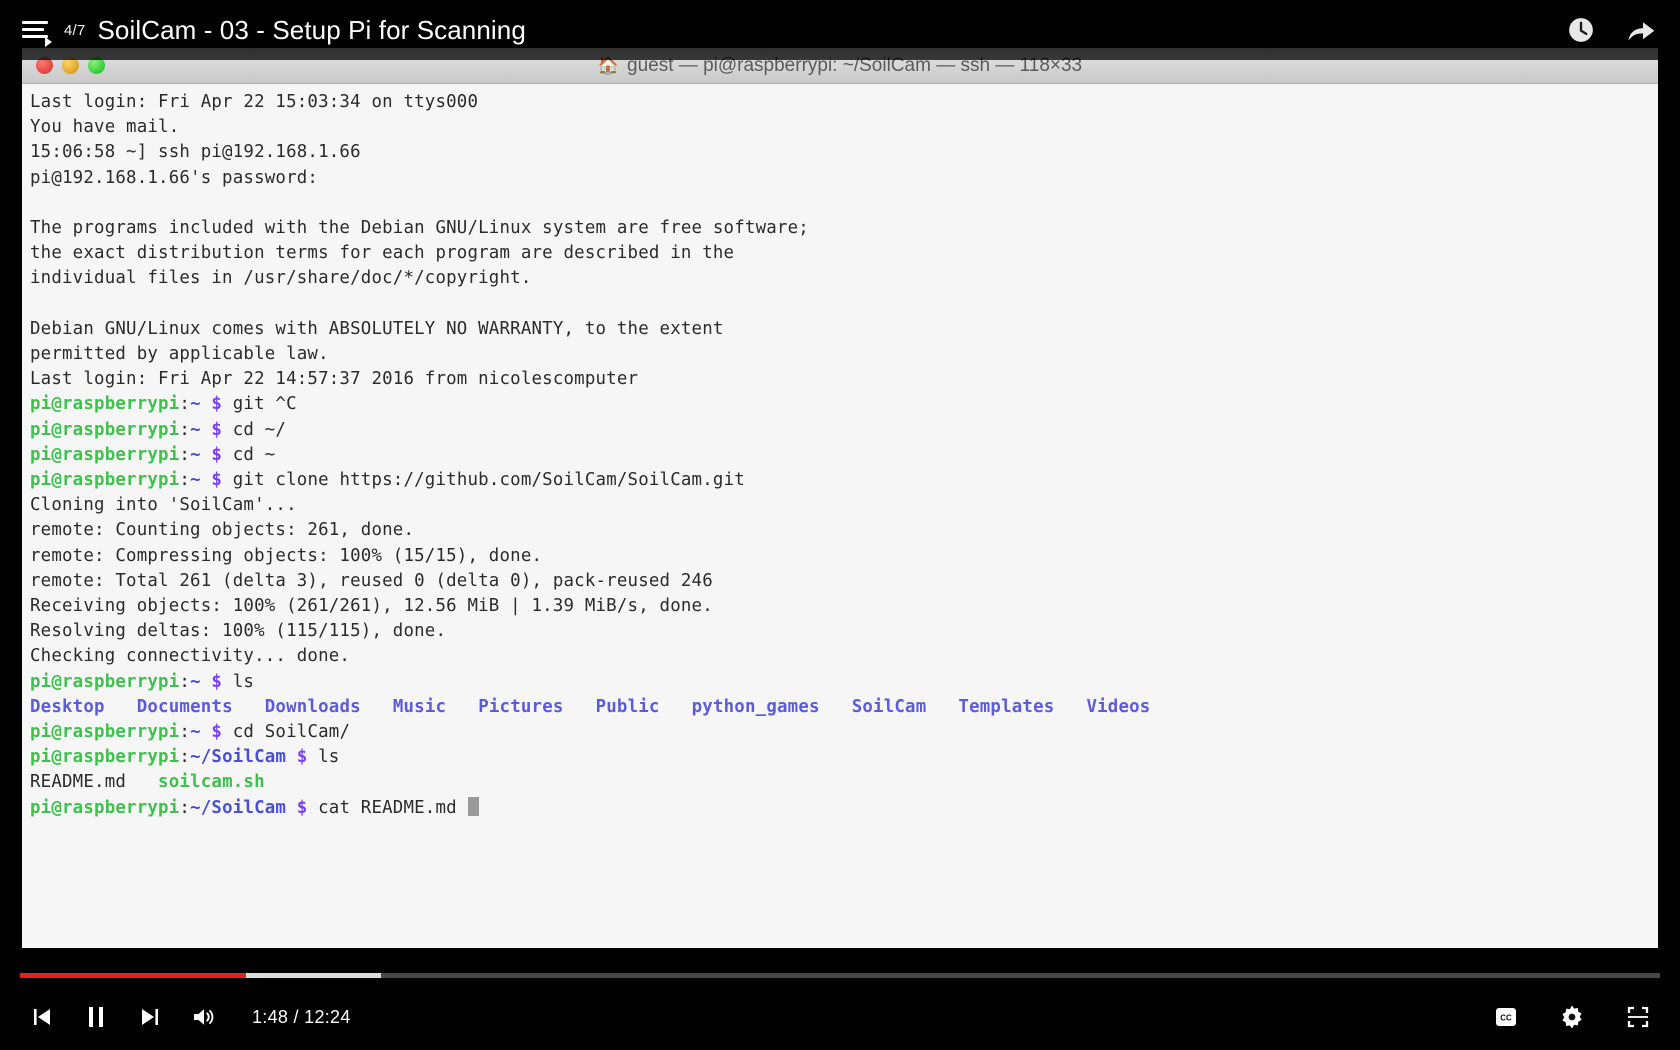 This screenshot has height=1050, width=1680. What do you see at coordinates (179, 354) in the screenshot?
I see `terminal-text: permitted by applicable law.` at bounding box center [179, 354].